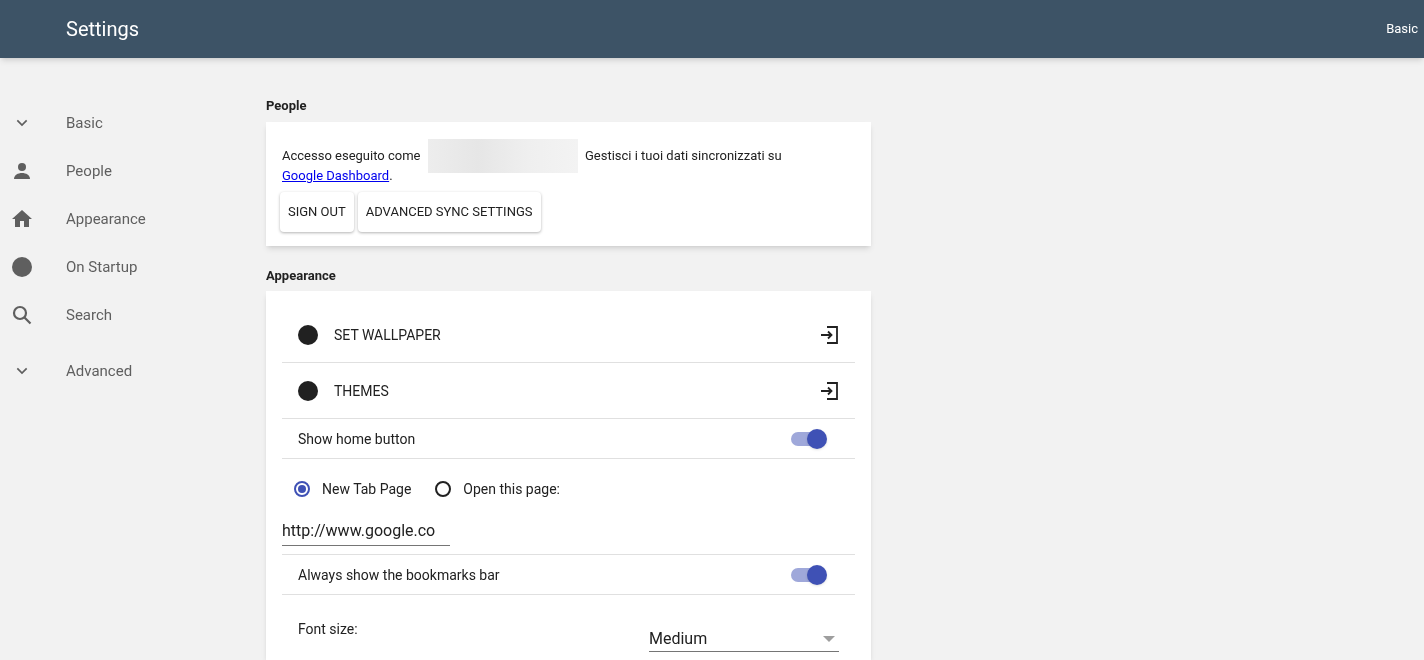  I want to click on header-label: Basic, so click(1402, 29).